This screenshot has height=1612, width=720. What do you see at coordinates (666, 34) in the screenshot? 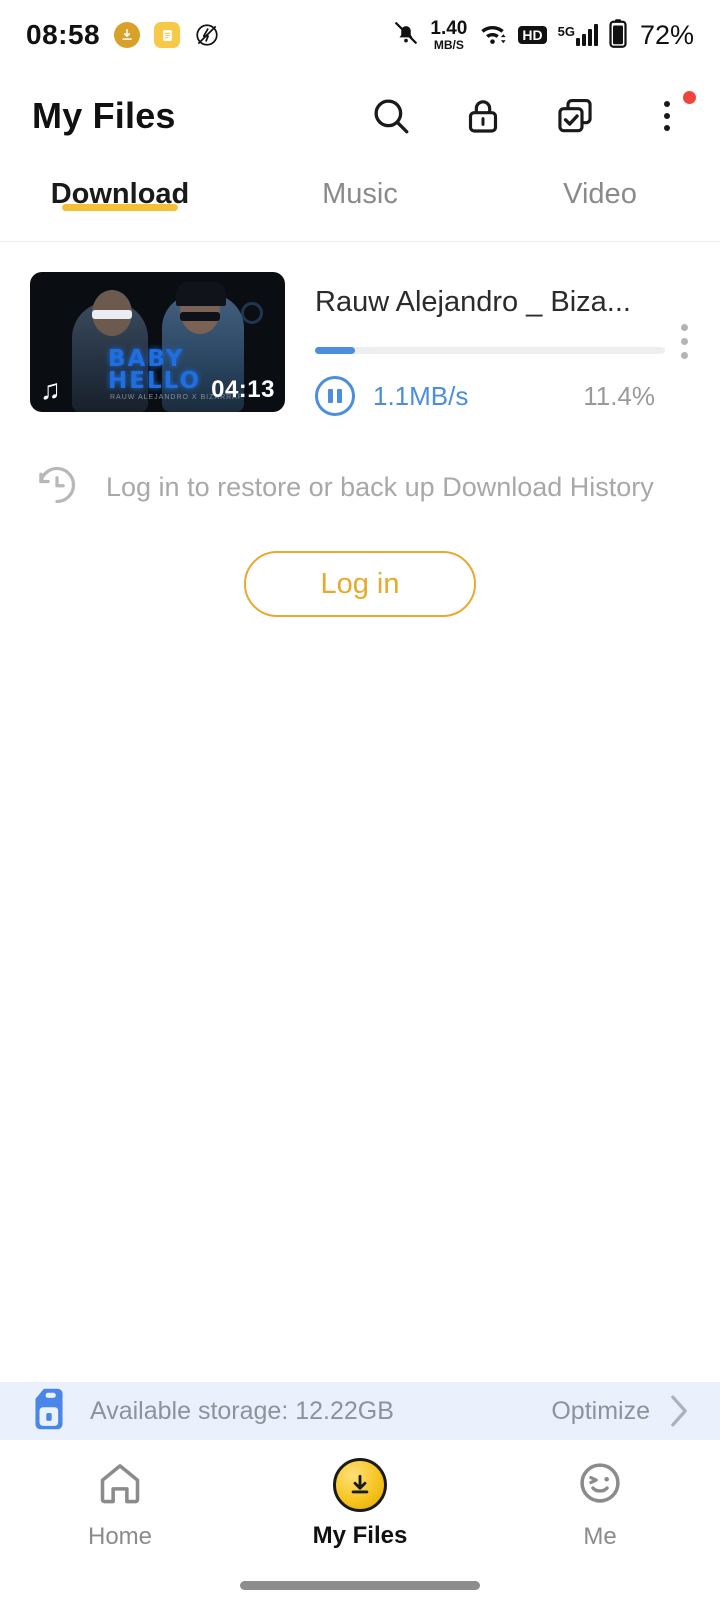
I see `battery-percent: 72%` at bounding box center [666, 34].